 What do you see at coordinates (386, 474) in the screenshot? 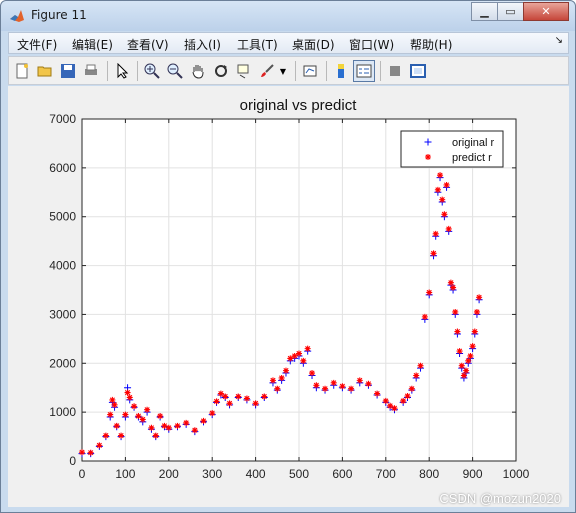
I see `x-tick-label: 700` at bounding box center [386, 474].